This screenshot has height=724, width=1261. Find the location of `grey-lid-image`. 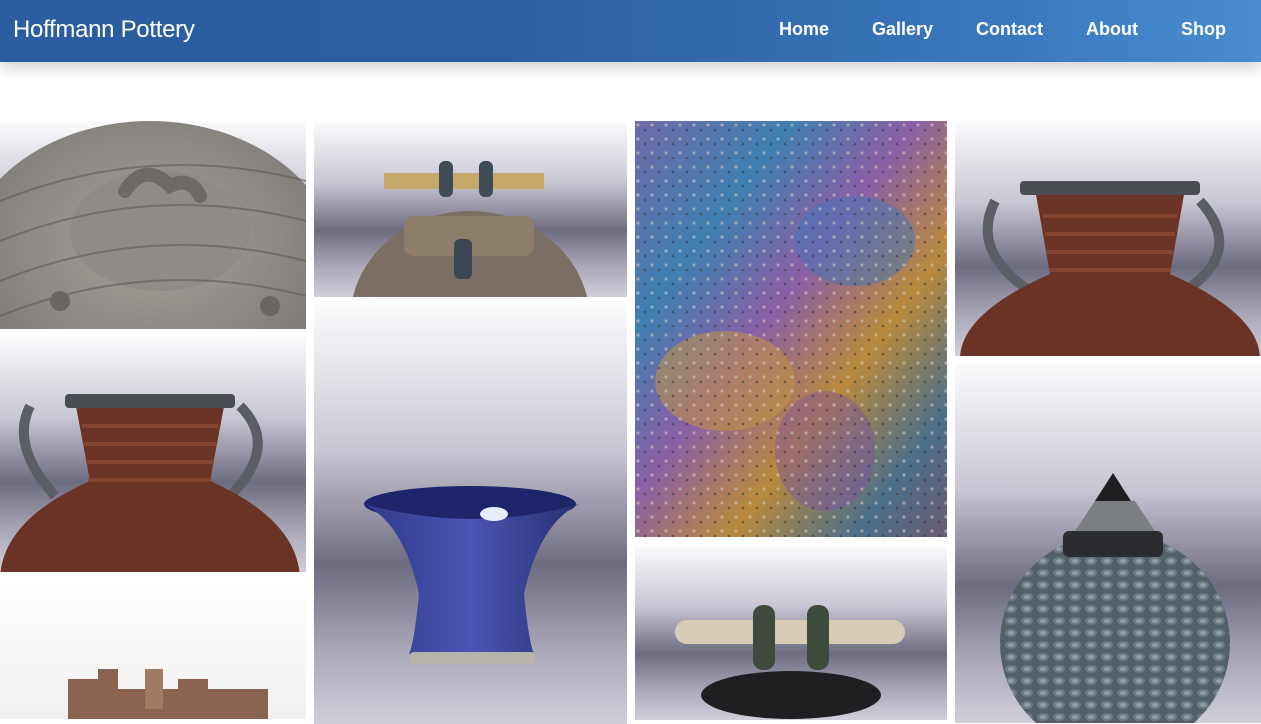

grey-lid-image is located at coordinates (153, 225).